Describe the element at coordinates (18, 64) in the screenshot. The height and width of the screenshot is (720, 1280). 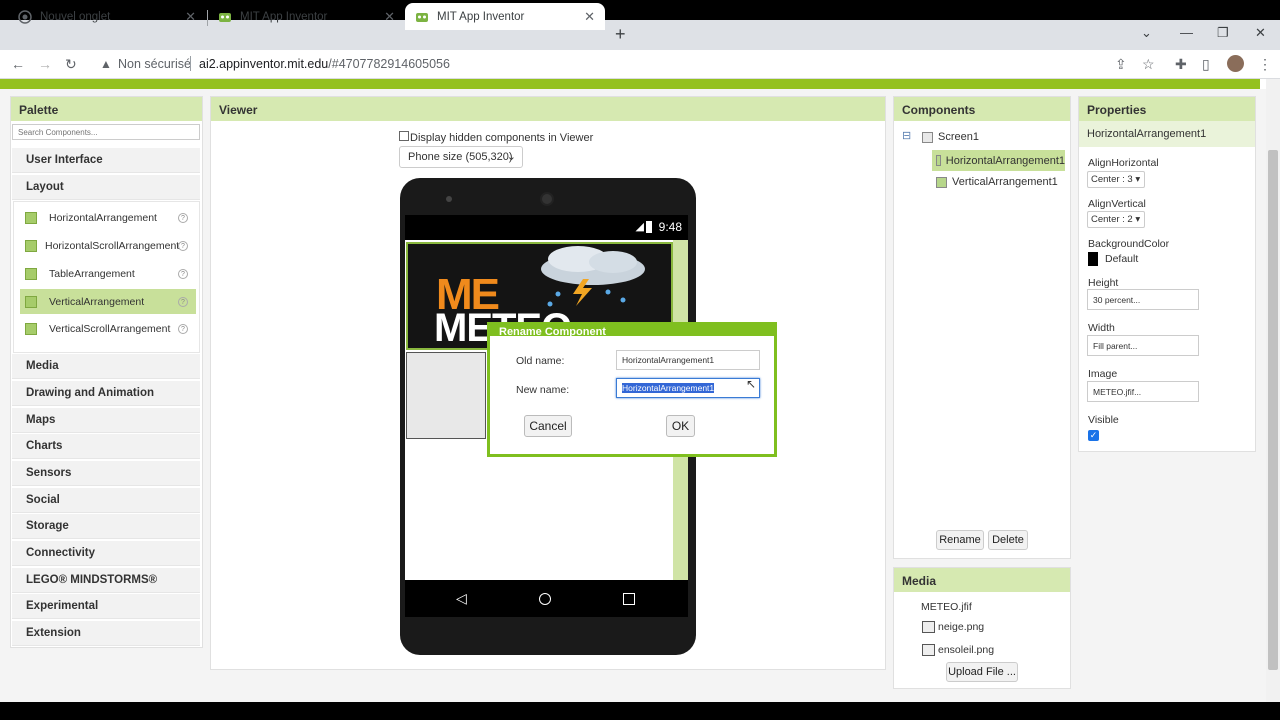
I see `back-icon: ←` at that location.